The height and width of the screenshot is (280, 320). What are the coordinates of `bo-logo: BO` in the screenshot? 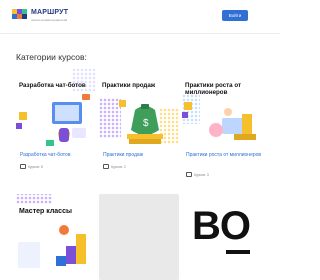 It's located at (221, 226).